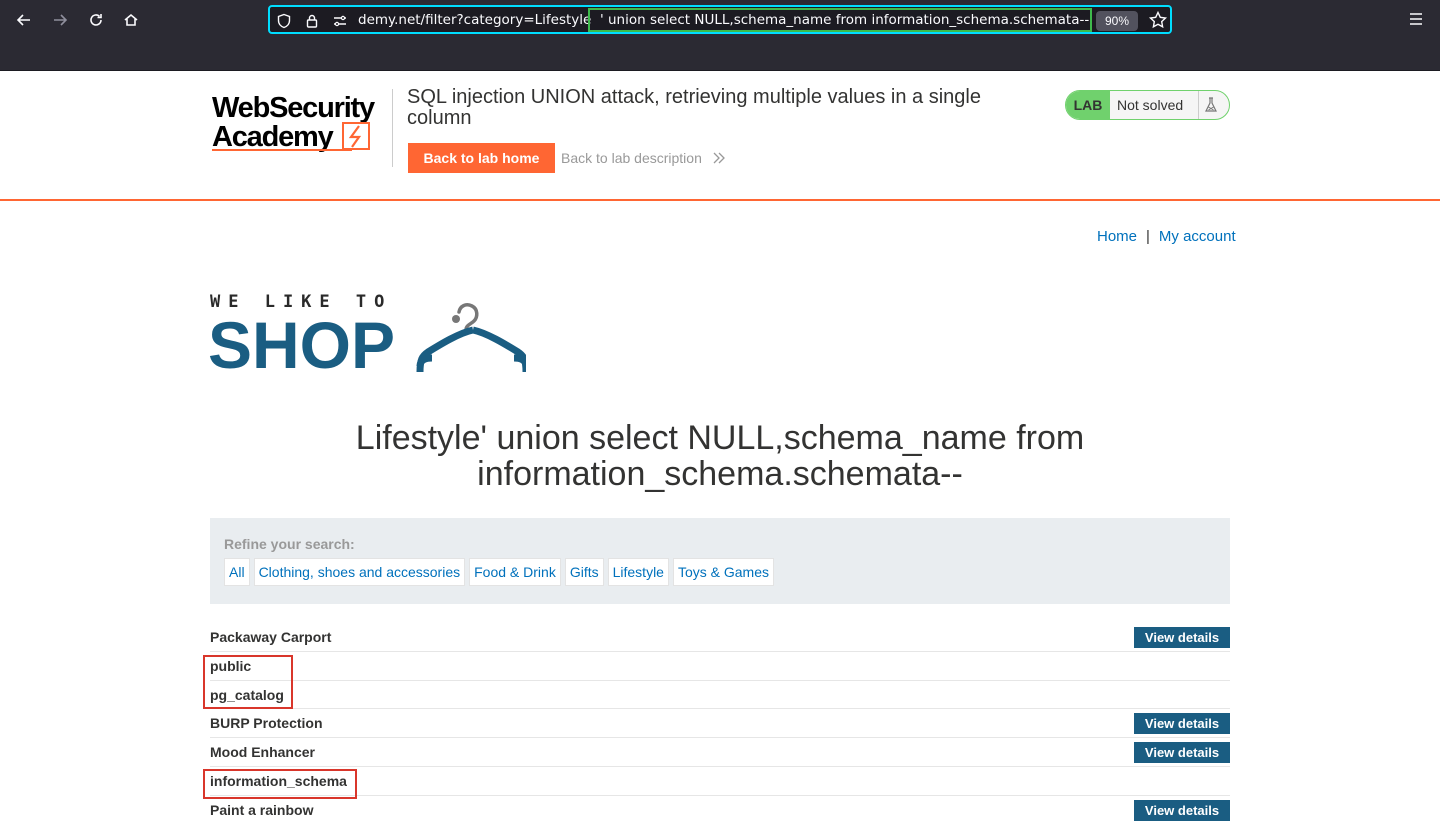 The height and width of the screenshot is (825, 1440). I want to click on table-row: BURP Protection View details, so click(720, 724).